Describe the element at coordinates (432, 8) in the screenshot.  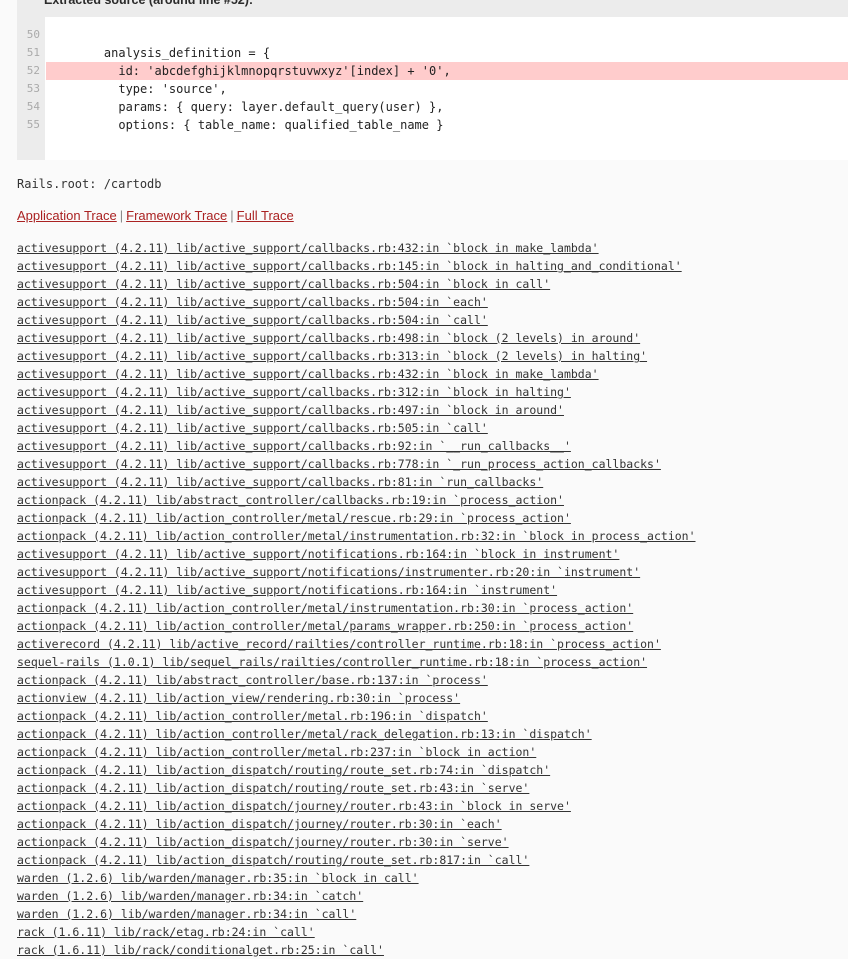
I see `extracted-source-header: Extracted source (around line #52):` at that location.